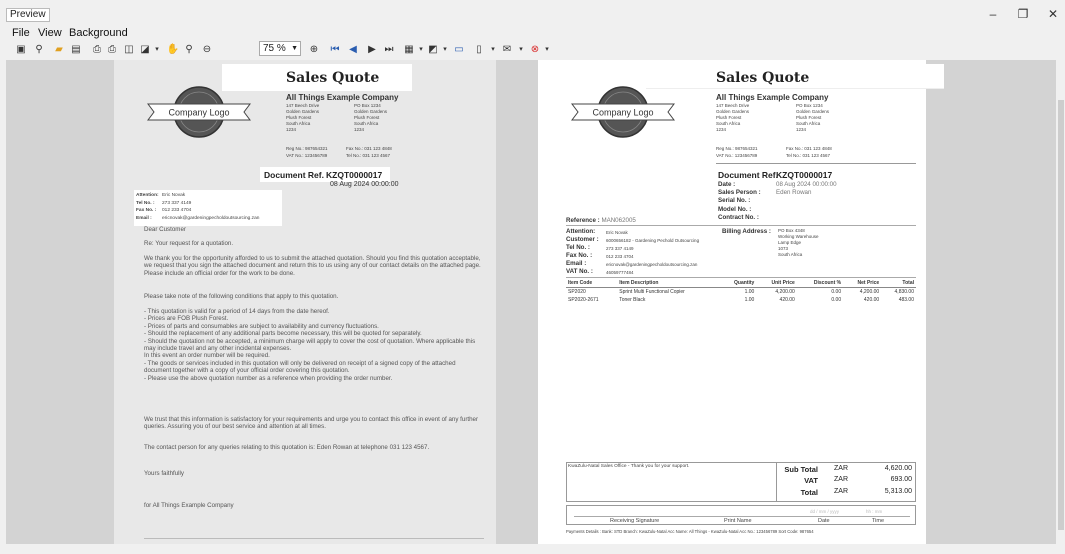 The image size is (1065, 554). What do you see at coordinates (1061, 315) in the screenshot?
I see `scroll-thumb` at bounding box center [1061, 315].